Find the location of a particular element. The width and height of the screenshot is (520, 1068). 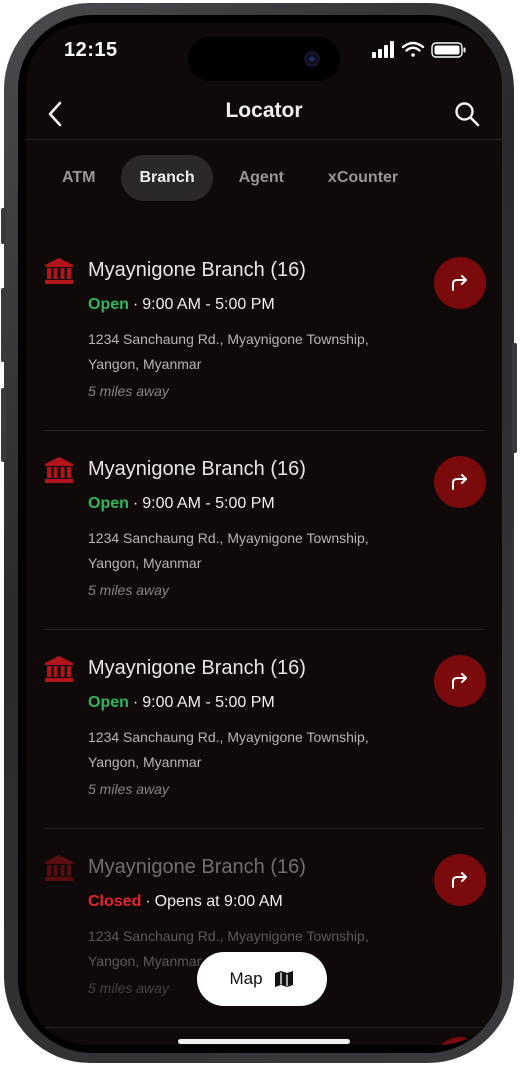

status-badge: Closed is located at coordinates (115, 901).